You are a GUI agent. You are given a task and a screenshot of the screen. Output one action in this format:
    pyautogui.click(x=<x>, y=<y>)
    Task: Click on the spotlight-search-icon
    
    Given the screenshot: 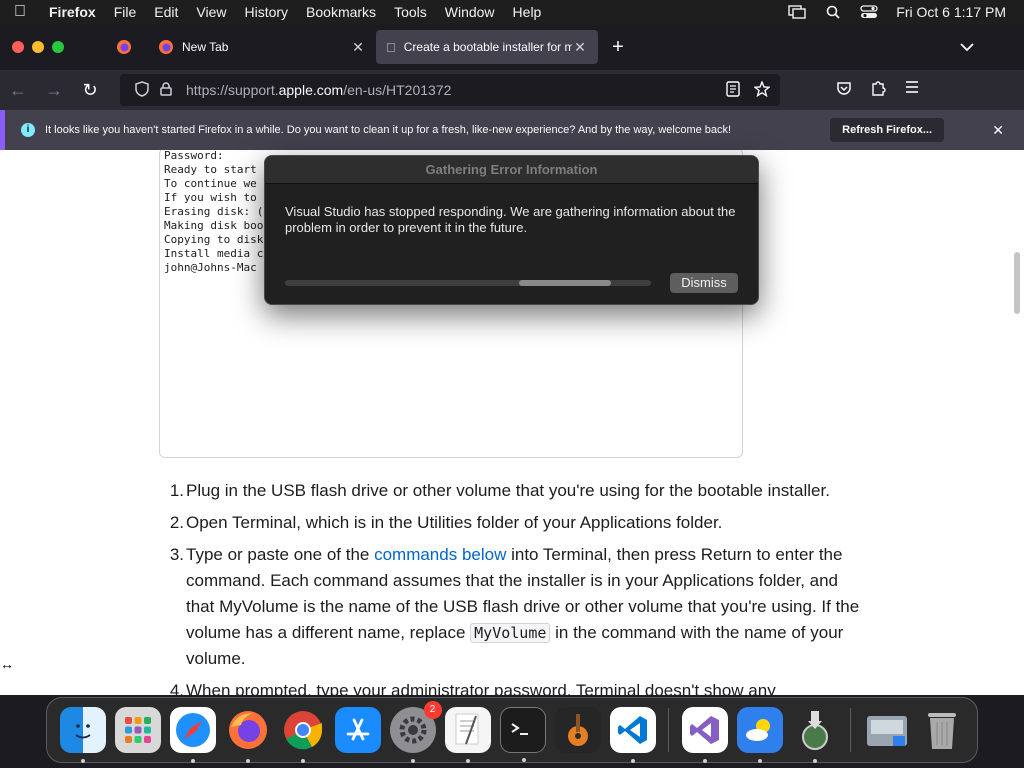 What is the action you would take?
    pyautogui.click(x=833, y=12)
    